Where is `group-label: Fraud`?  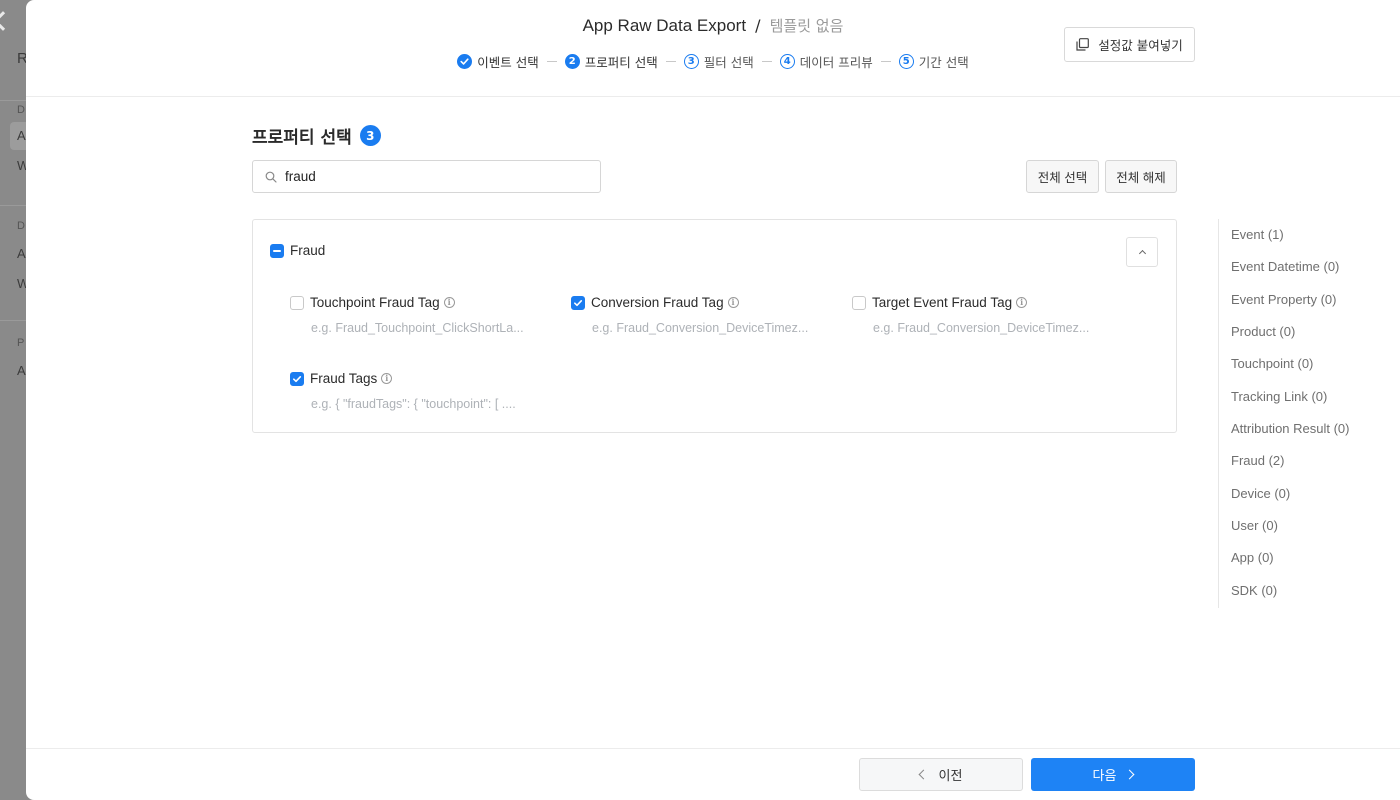 group-label: Fraud is located at coordinates (308, 250).